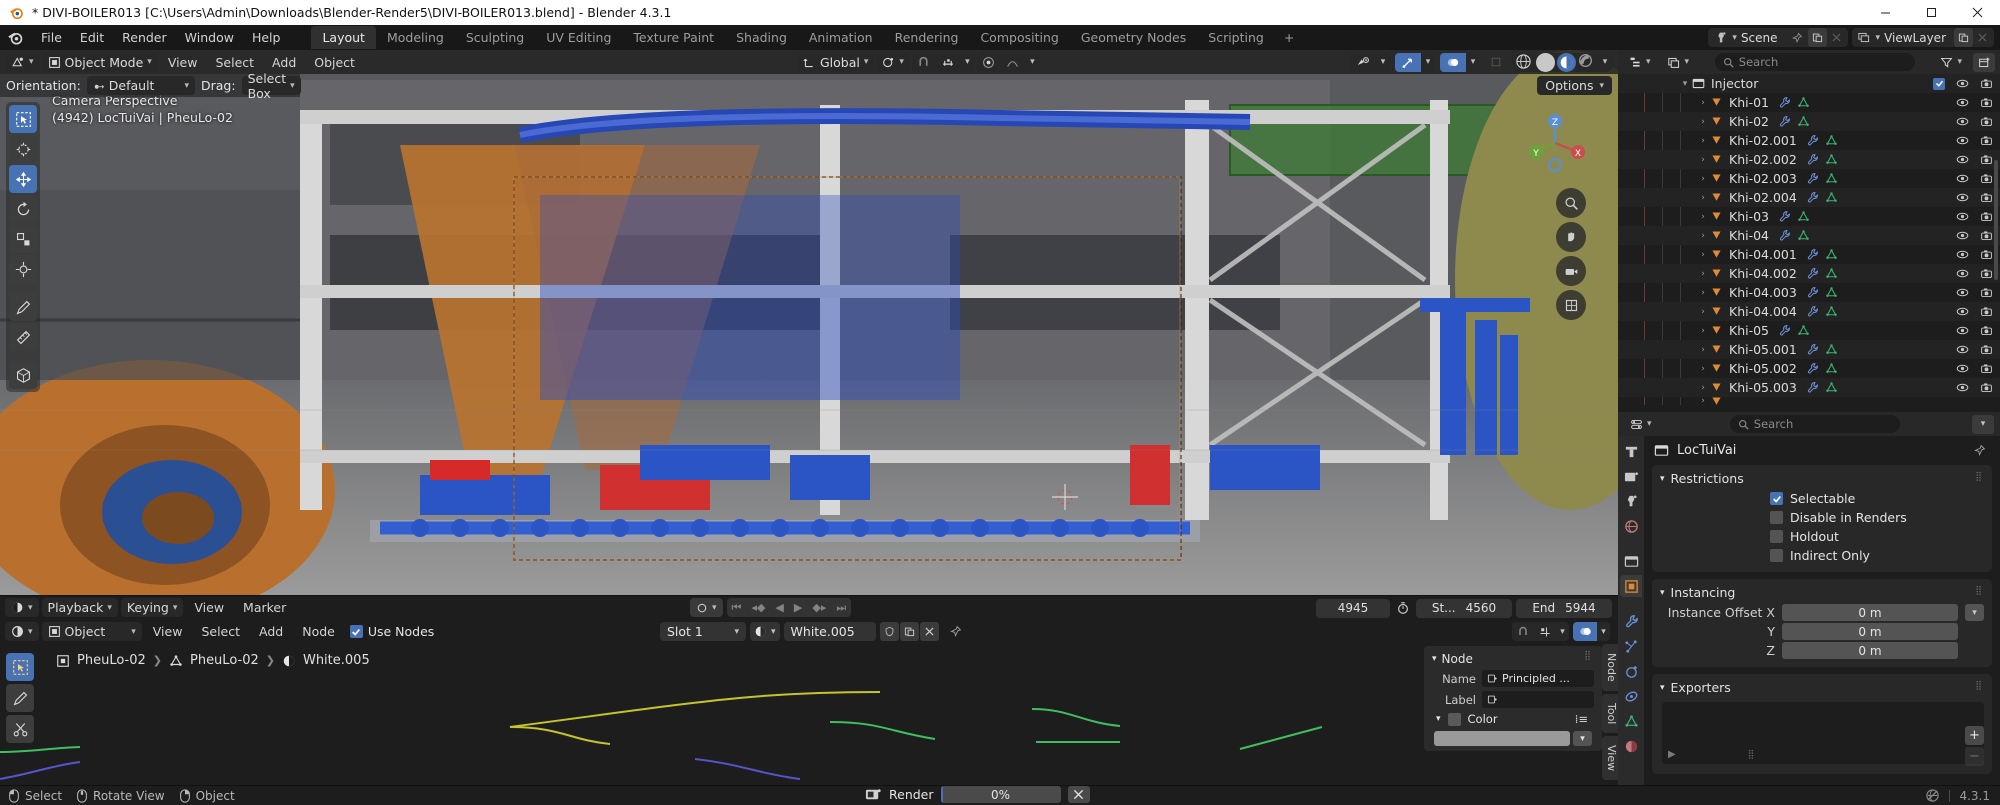 The height and width of the screenshot is (805, 2000). What do you see at coordinates (1610, 667) in the screenshot?
I see `sidetab-node: Node` at bounding box center [1610, 667].